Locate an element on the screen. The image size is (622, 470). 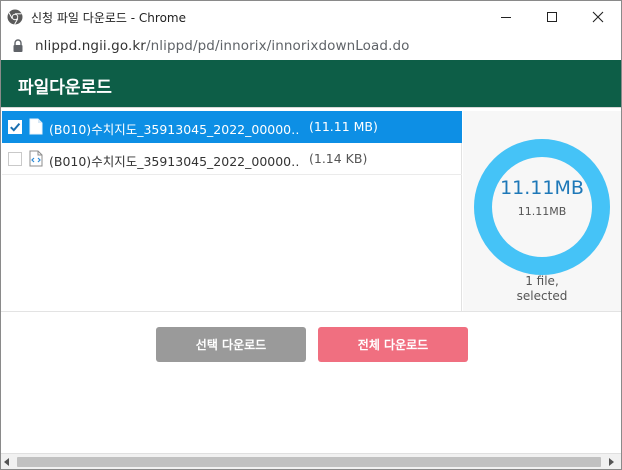
page-title: 파일다운로드 is located at coordinates (65, 88).